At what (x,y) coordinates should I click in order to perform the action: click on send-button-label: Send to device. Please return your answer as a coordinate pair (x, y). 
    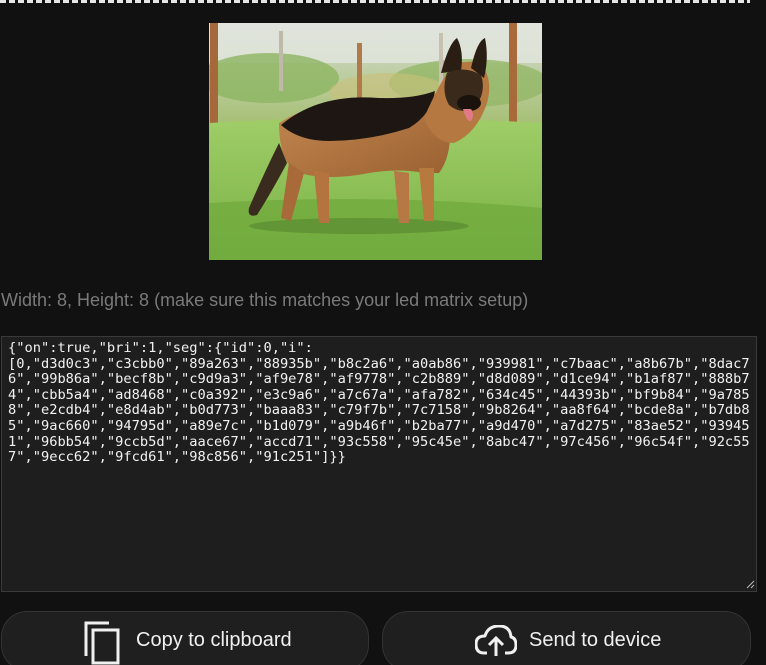
    Looking at the image, I should click on (595, 640).